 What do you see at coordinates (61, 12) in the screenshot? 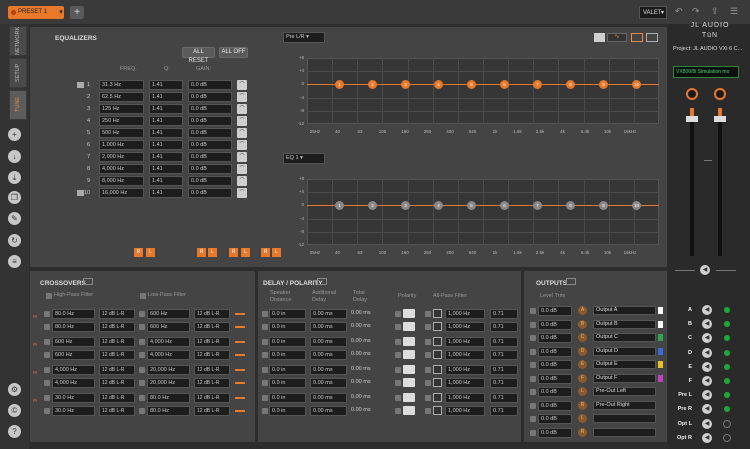
I see `chevron-down-icon: ▾` at bounding box center [61, 12].